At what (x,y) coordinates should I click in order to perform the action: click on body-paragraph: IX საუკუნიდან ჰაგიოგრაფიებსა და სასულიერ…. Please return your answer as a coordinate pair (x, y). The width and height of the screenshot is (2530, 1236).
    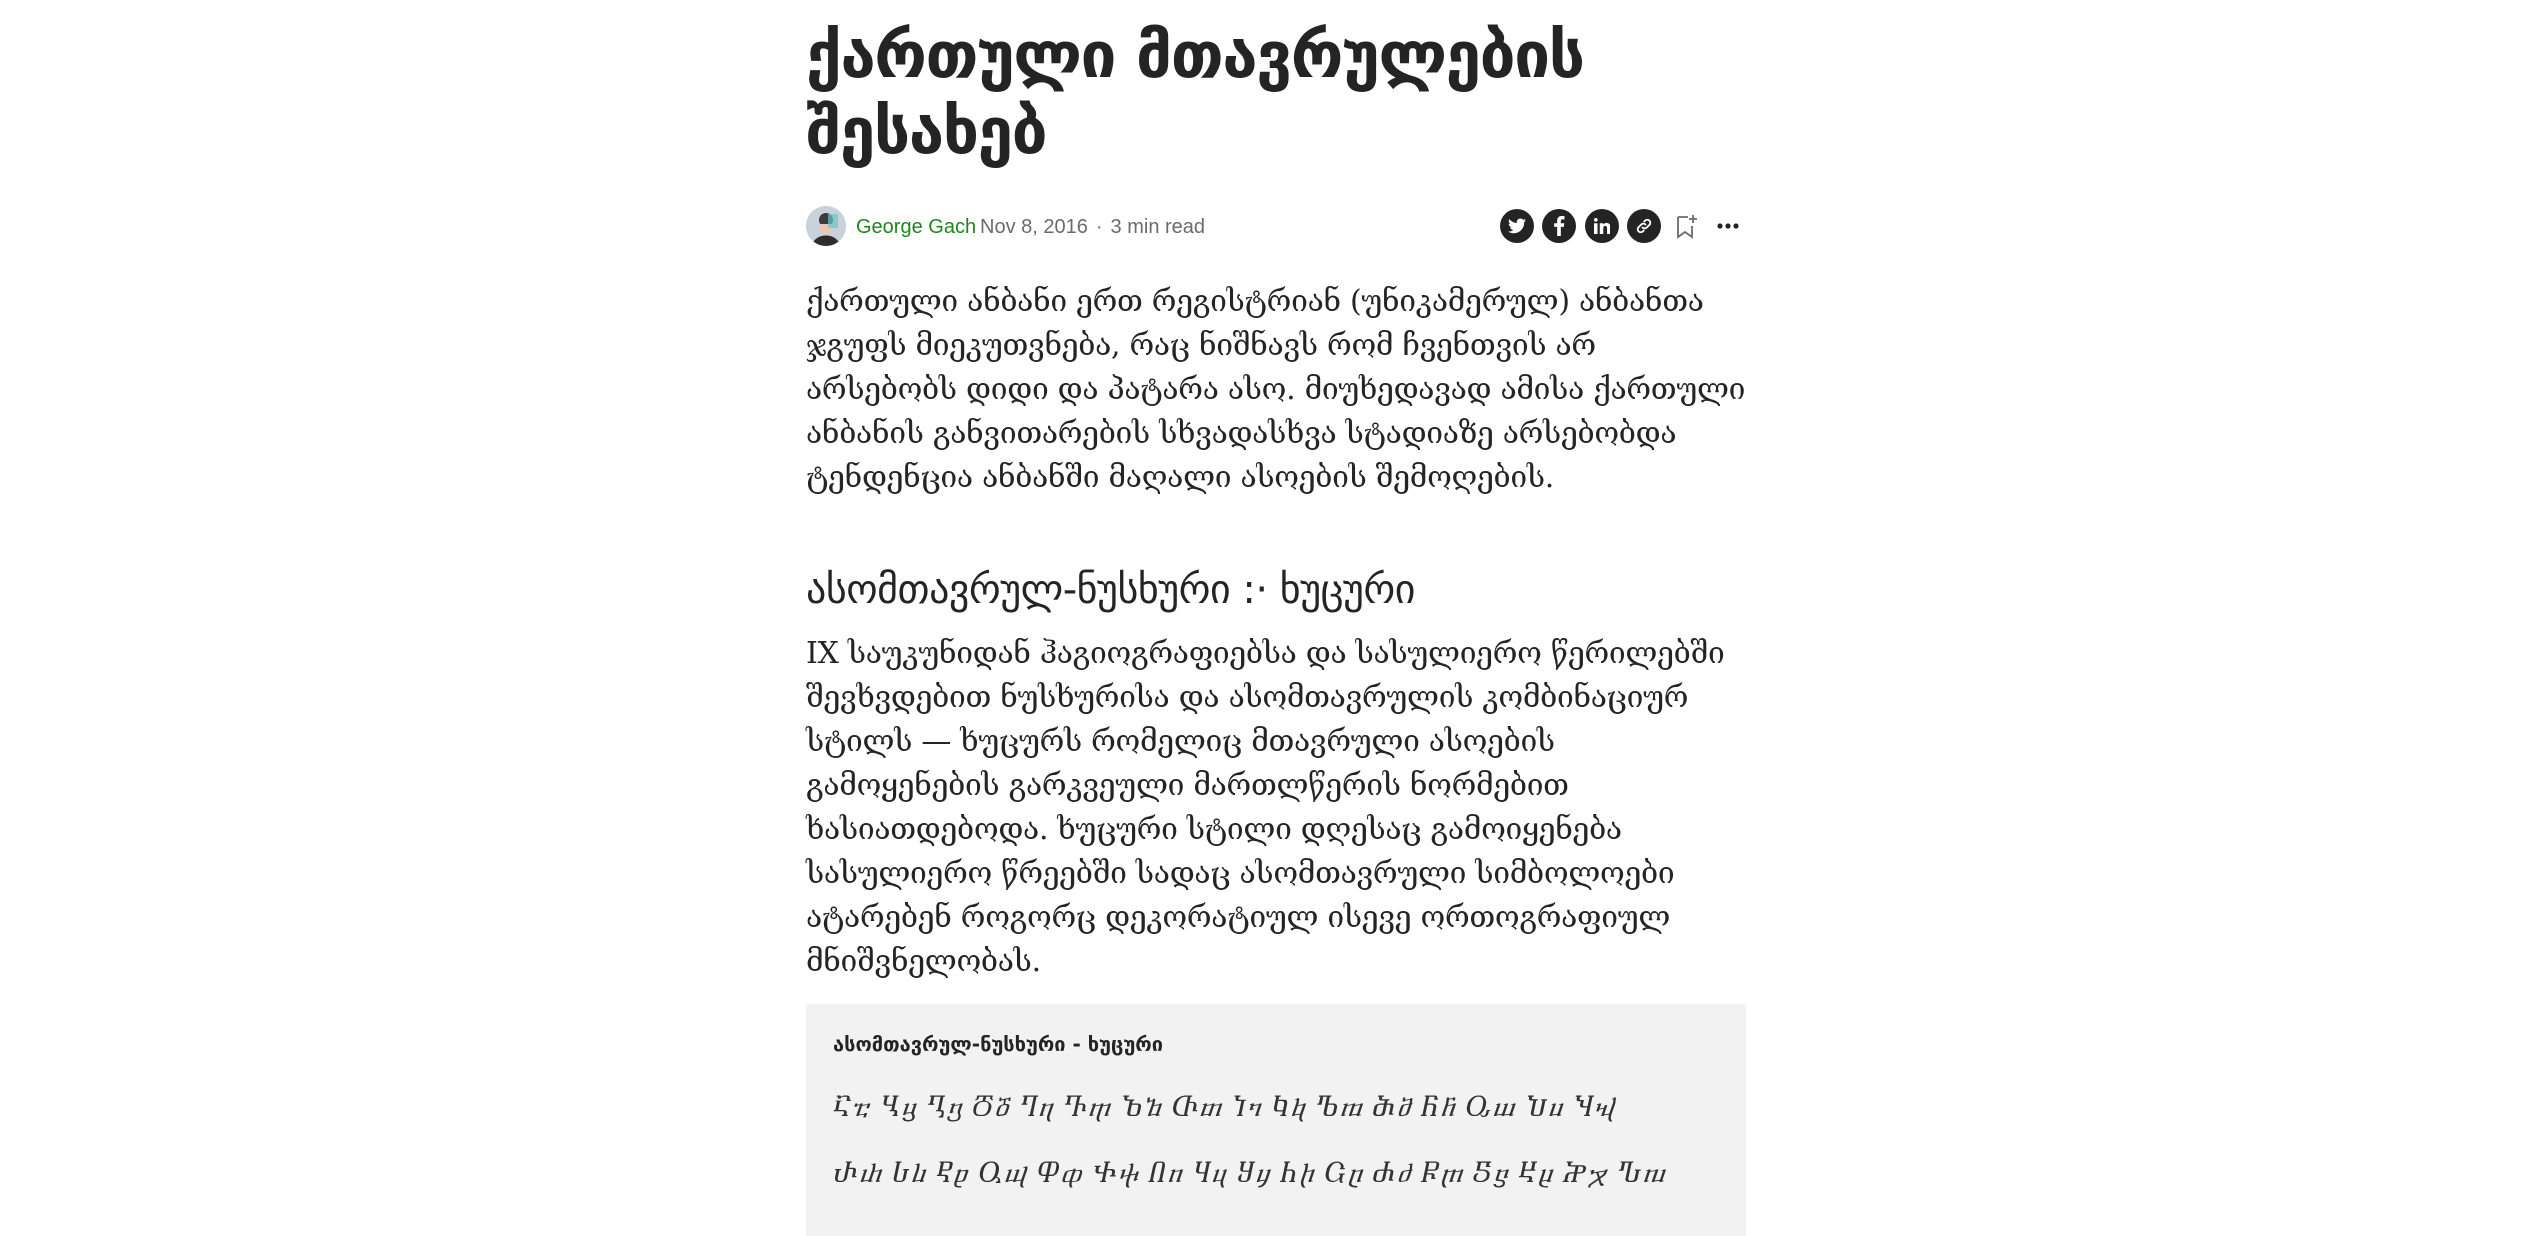
    Looking at the image, I should click on (1265, 807).